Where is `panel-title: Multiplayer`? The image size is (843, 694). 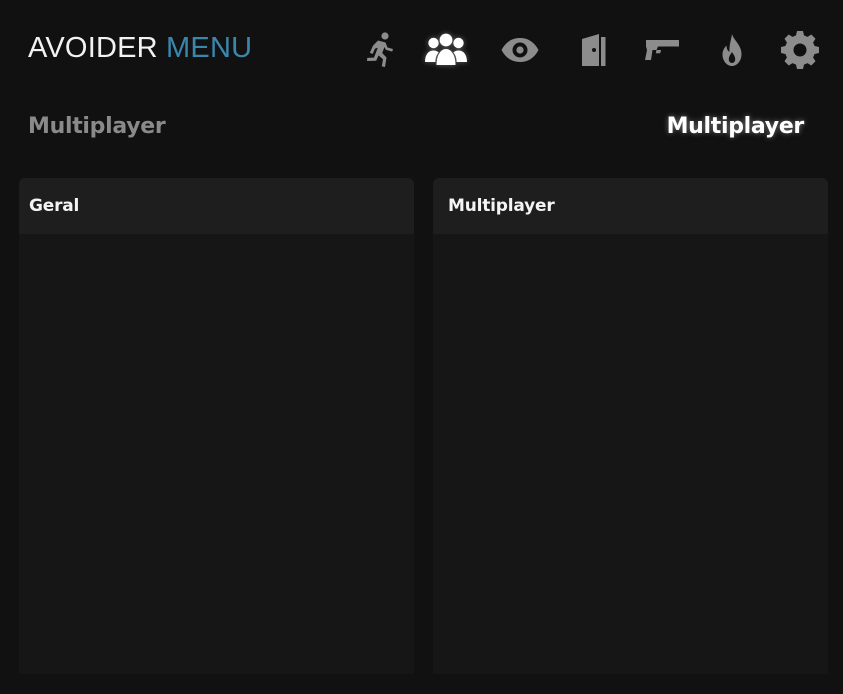
panel-title: Multiplayer is located at coordinates (630, 206).